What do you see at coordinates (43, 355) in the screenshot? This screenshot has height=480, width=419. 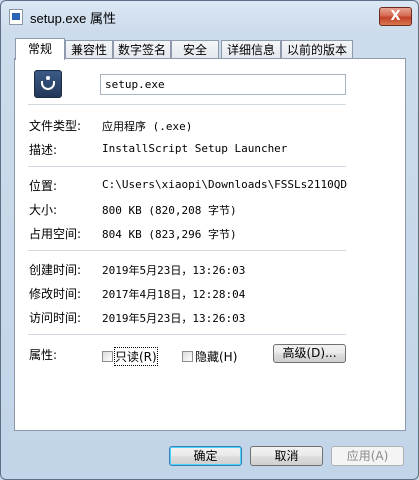 I see `attributes-label: 属性:` at bounding box center [43, 355].